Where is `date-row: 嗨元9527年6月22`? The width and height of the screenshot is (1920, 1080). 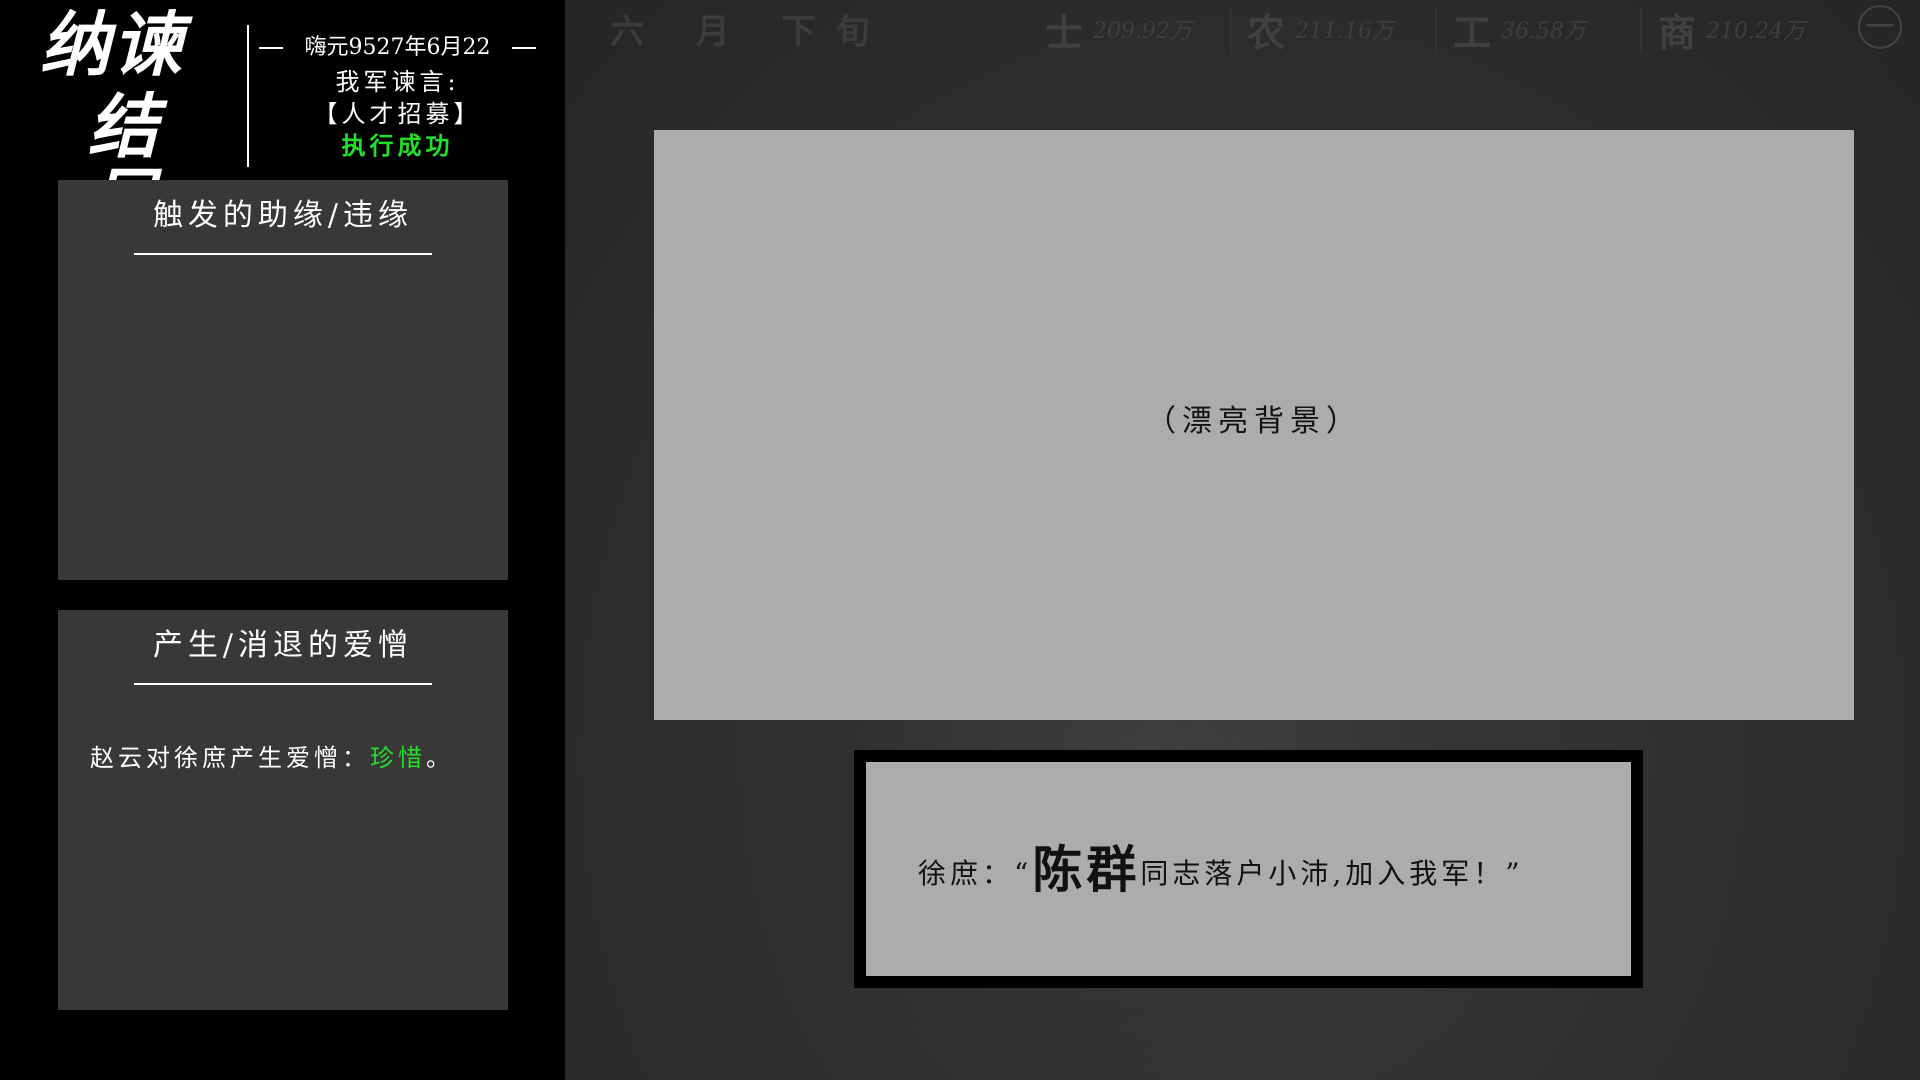
date-row: 嗨元9527年6月22 is located at coordinates (397, 48).